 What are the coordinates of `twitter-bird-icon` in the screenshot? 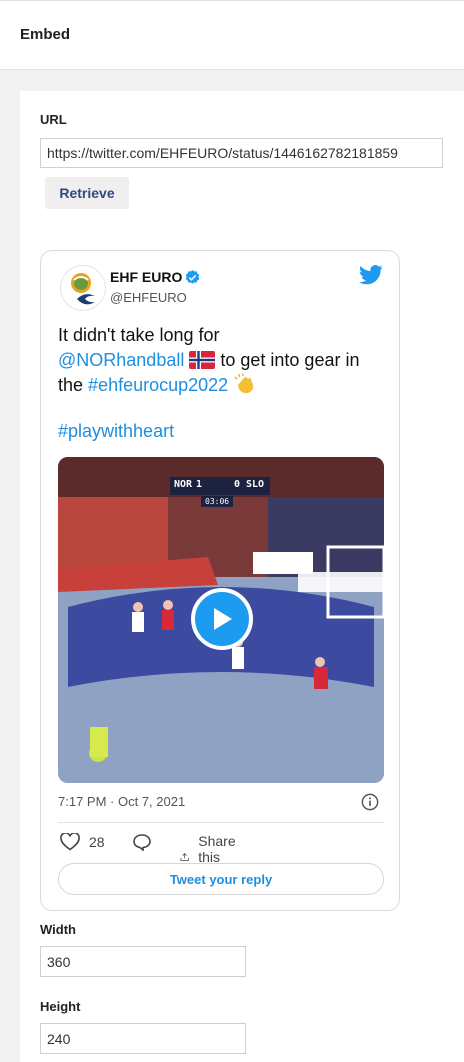 It's located at (371, 275).